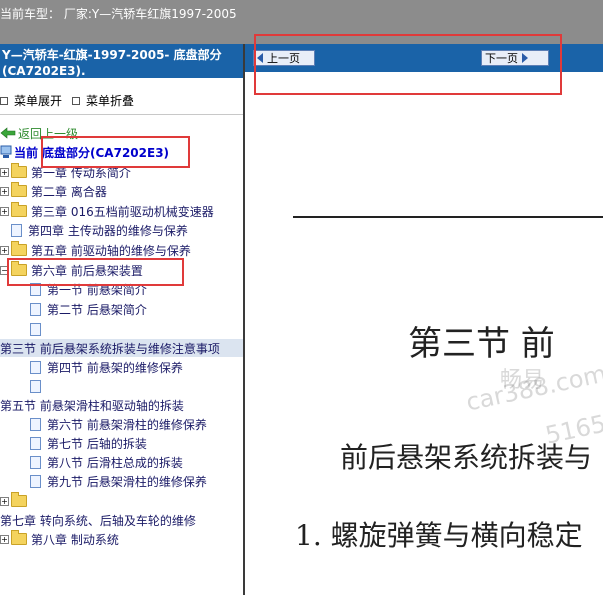 Image resolution: width=603 pixels, height=595 pixels. I want to click on prev-page-label: 上一页, so click(283, 58).